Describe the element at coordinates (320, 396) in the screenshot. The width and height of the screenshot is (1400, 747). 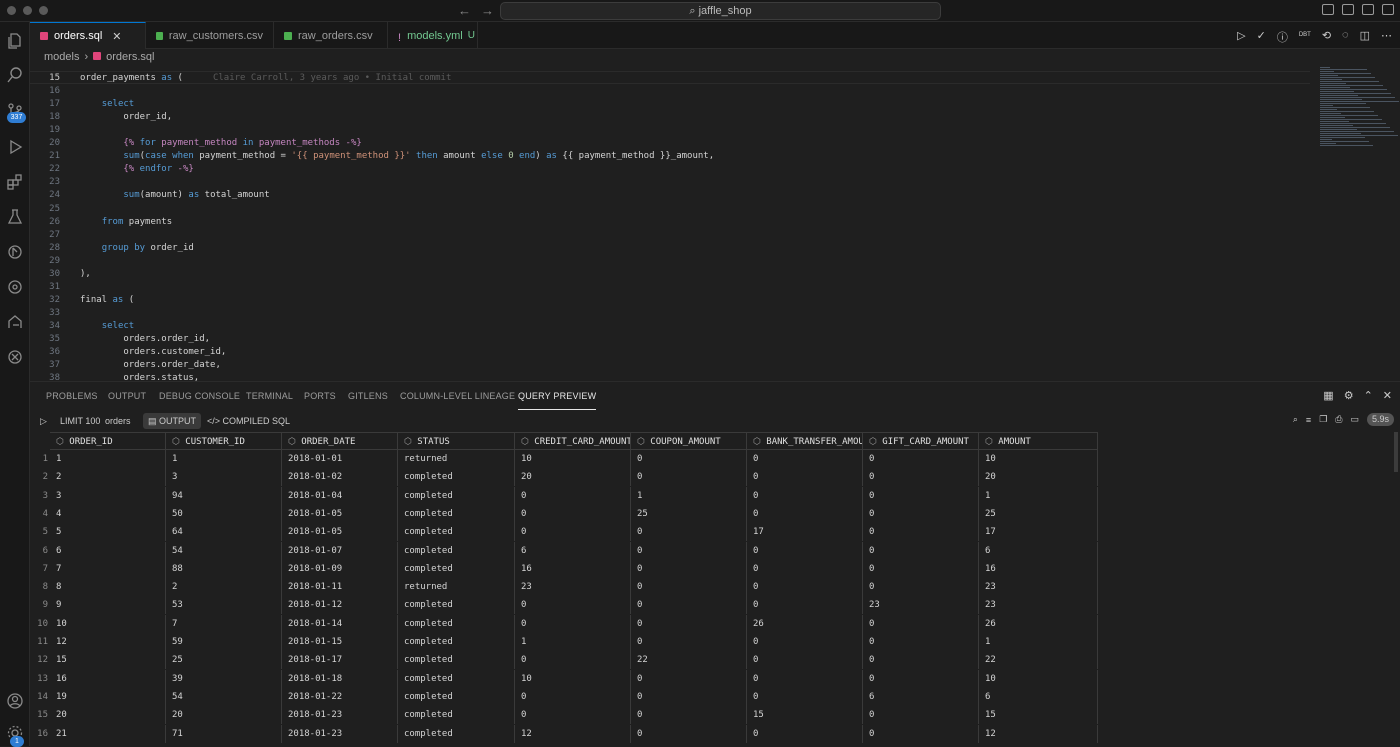
I see `tab-ports: PORTS` at that location.